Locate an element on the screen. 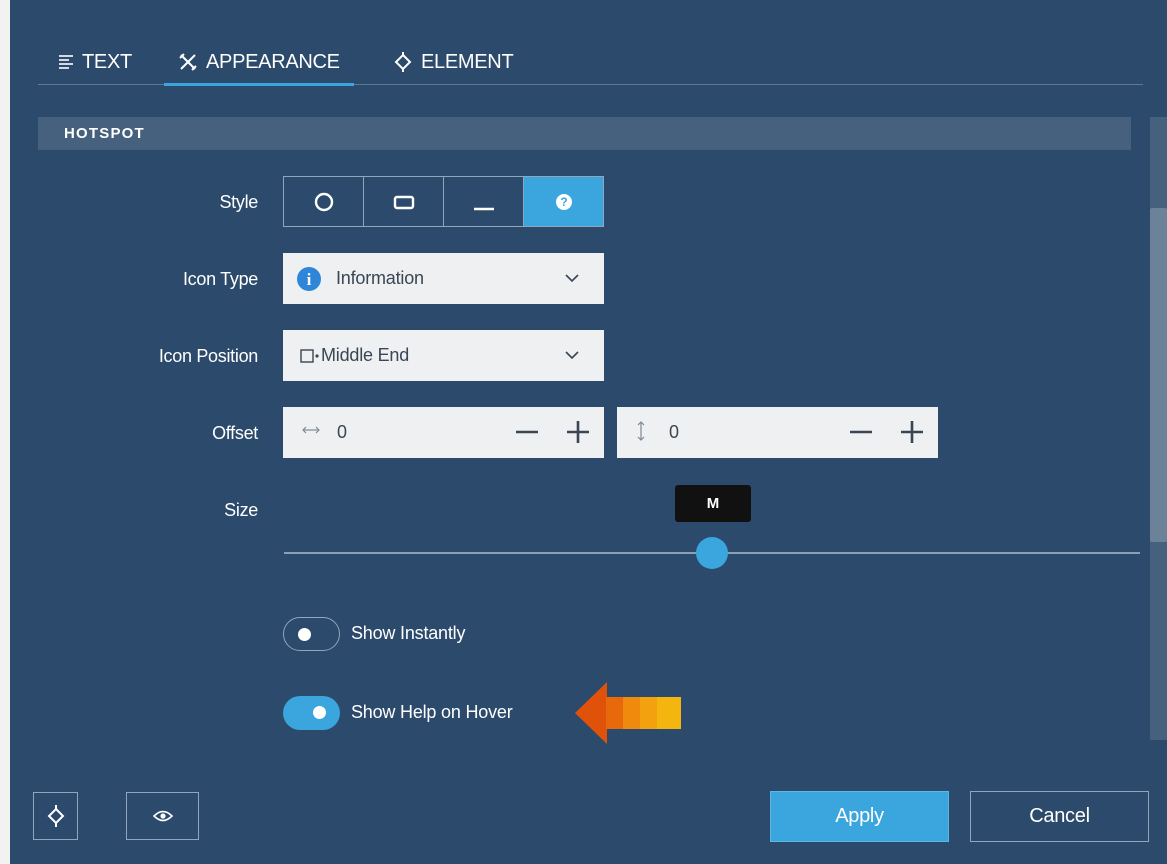 The height and width of the screenshot is (864, 1167). annotation-arrow-icon is located at coordinates (628, 713).